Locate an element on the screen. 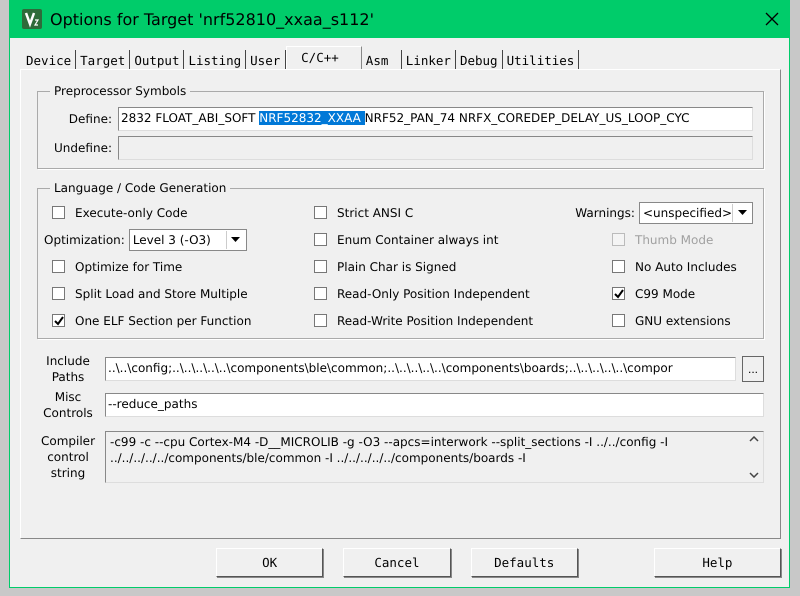  dropdown: <unspecified> is located at coordinates (695, 213).